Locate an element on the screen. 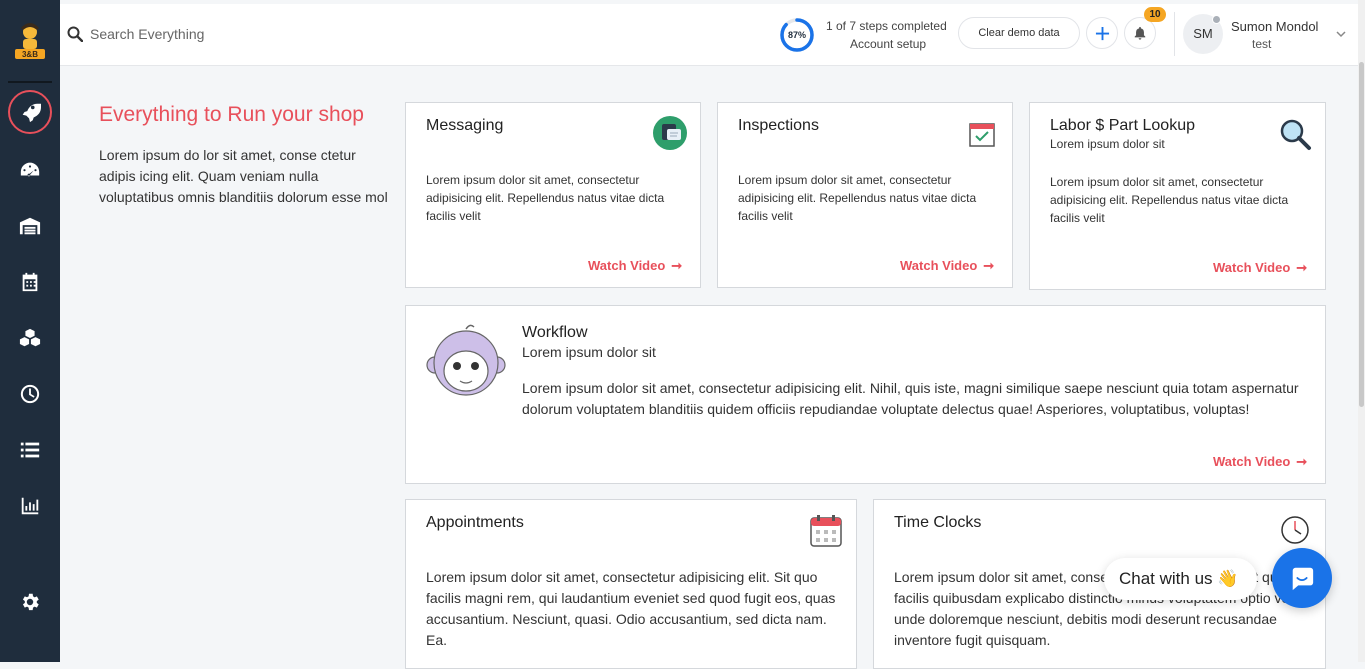 This screenshot has width=1365, height=669. dashboard-icon is located at coordinates (30, 169).